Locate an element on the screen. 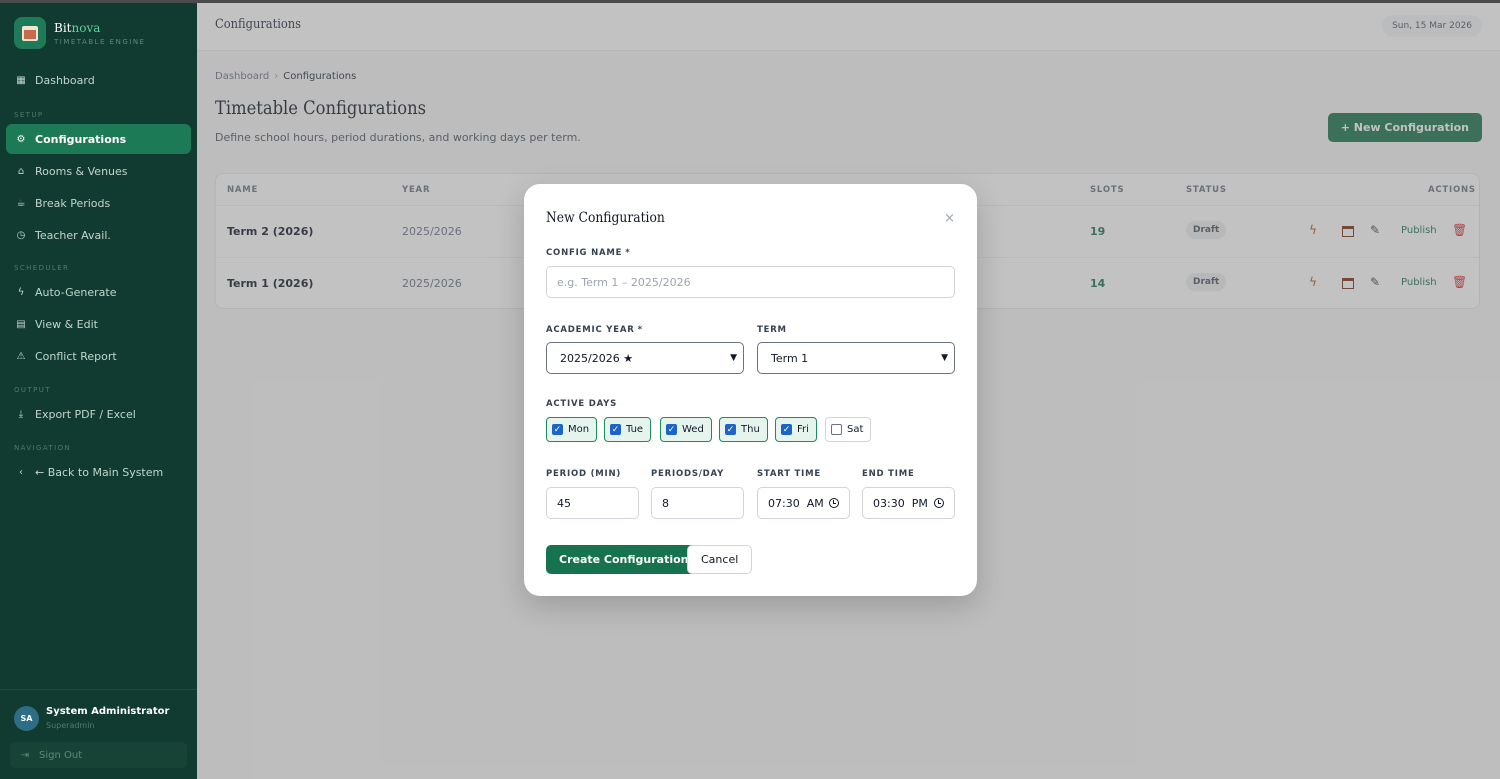 Image resolution: width=1500 pixels, height=779 pixels. warning-icon: ⚠ is located at coordinates (21, 356).